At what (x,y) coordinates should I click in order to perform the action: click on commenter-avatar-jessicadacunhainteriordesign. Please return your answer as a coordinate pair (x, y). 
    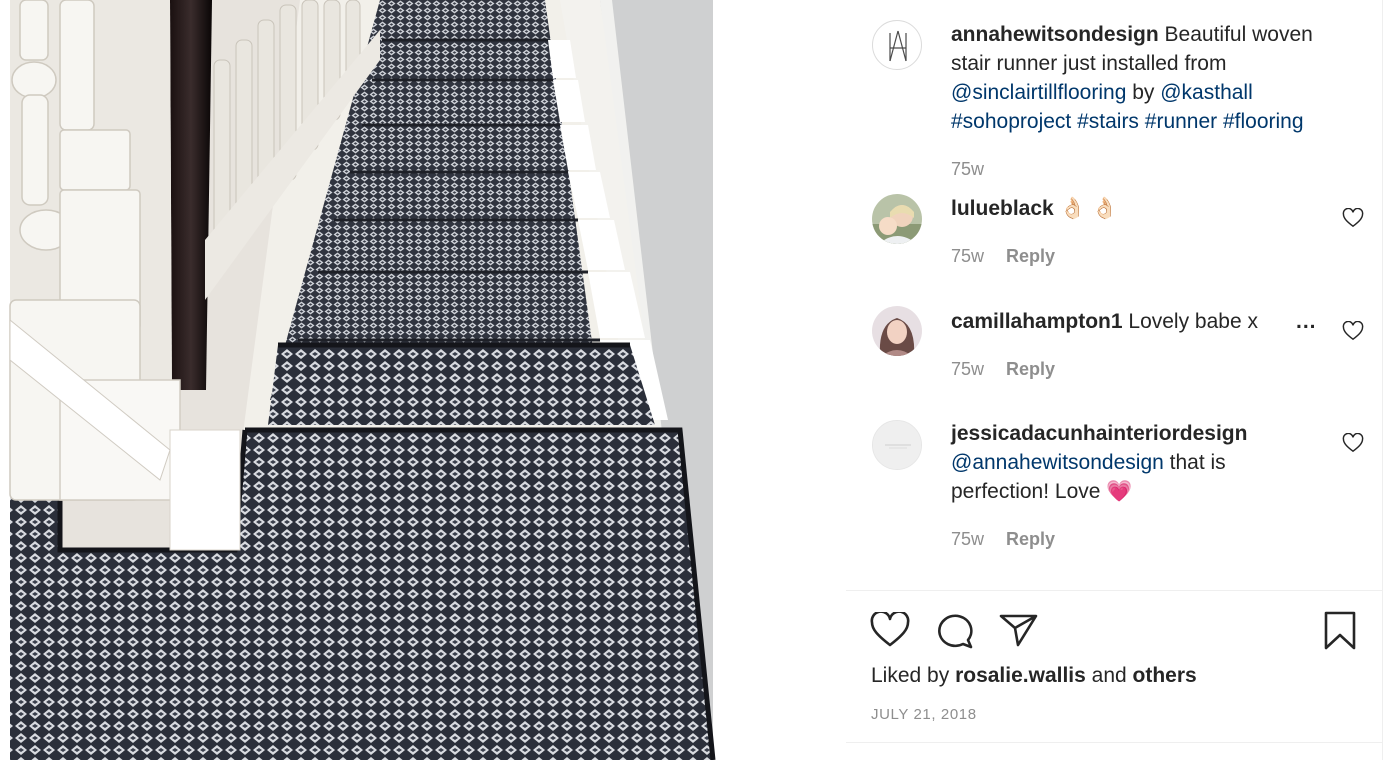
    Looking at the image, I should click on (897, 445).